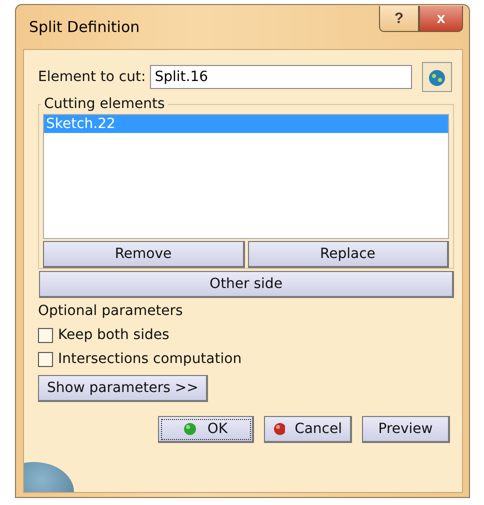 The width and height of the screenshot is (484, 505). What do you see at coordinates (123, 388) in the screenshot?
I see `show-parameters-button: Show parameters >>` at bounding box center [123, 388].